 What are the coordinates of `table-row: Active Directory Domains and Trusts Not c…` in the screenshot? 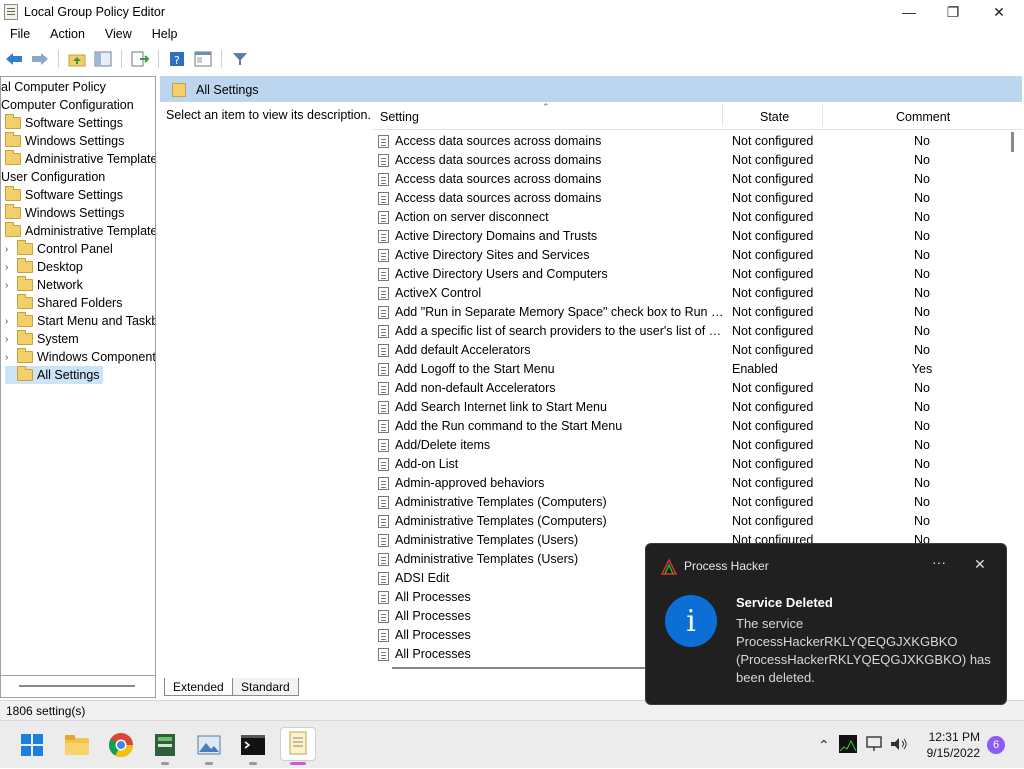 It's located at (692, 236).